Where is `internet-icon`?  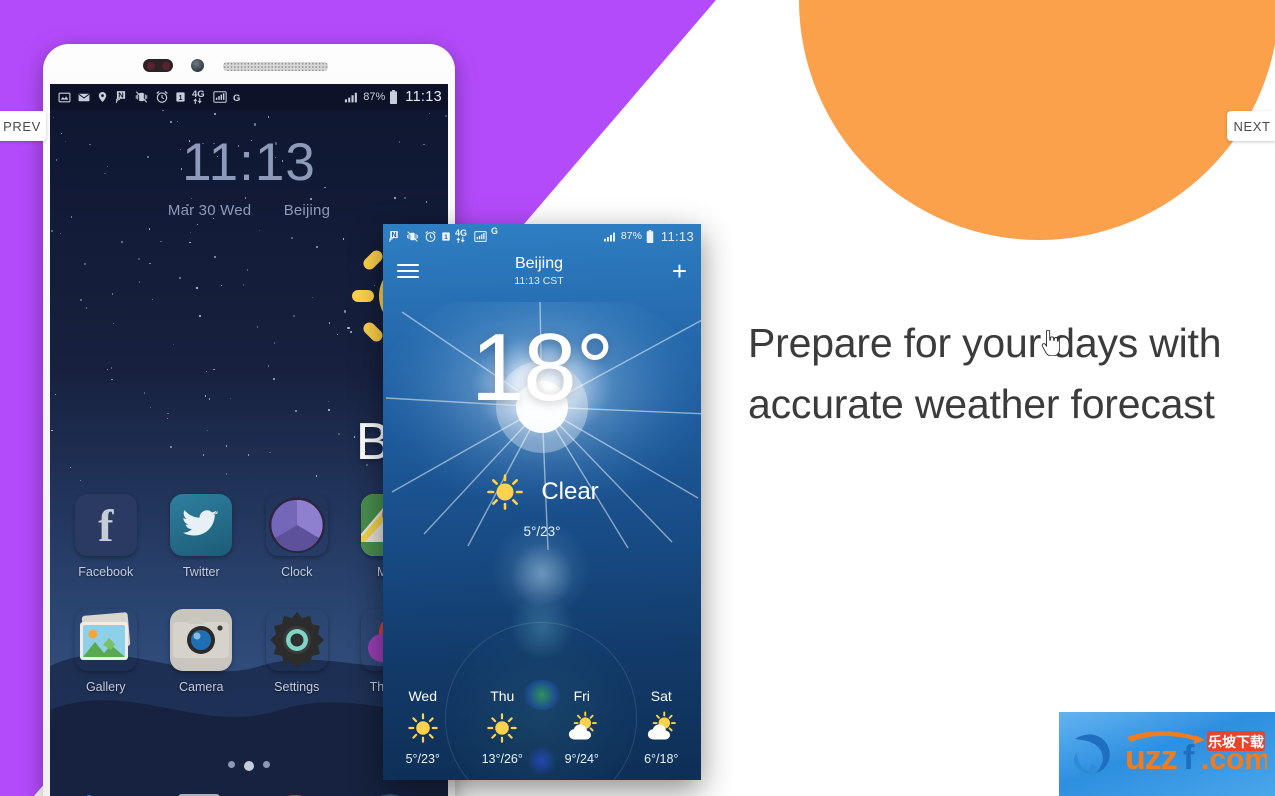 internet-icon is located at coordinates (392, 792).